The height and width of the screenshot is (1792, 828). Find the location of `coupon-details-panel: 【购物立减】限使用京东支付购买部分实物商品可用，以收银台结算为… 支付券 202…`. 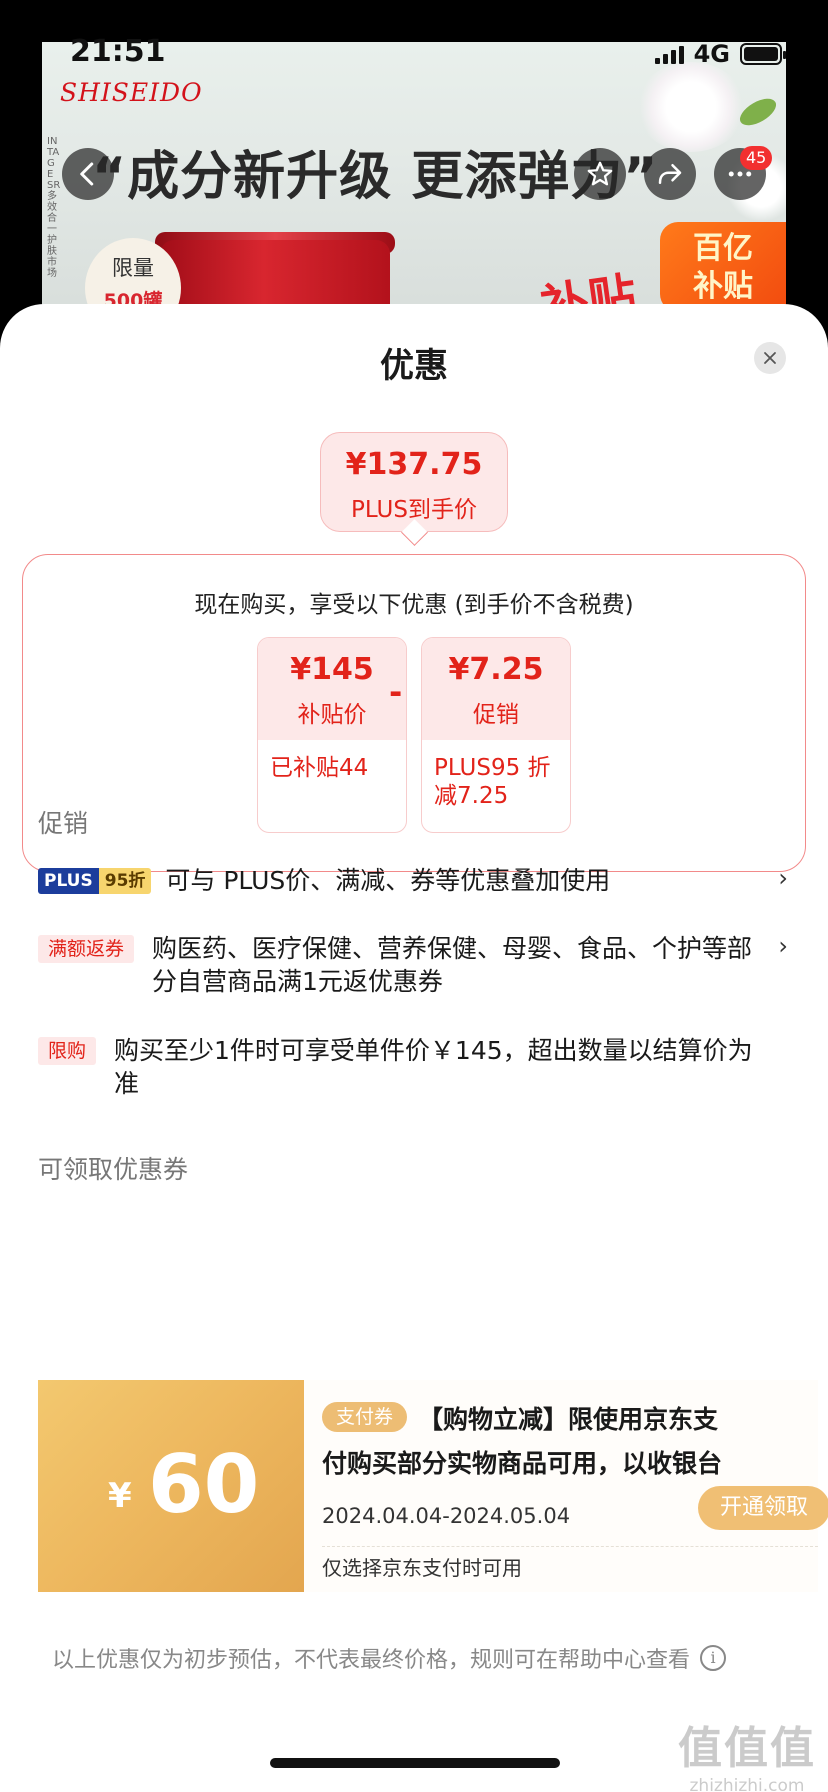

coupon-details-panel: 【购物立减】限使用京东支付购买部分实物商品可用，以收银台结算为… 支付券 202… is located at coordinates (566, 1486).